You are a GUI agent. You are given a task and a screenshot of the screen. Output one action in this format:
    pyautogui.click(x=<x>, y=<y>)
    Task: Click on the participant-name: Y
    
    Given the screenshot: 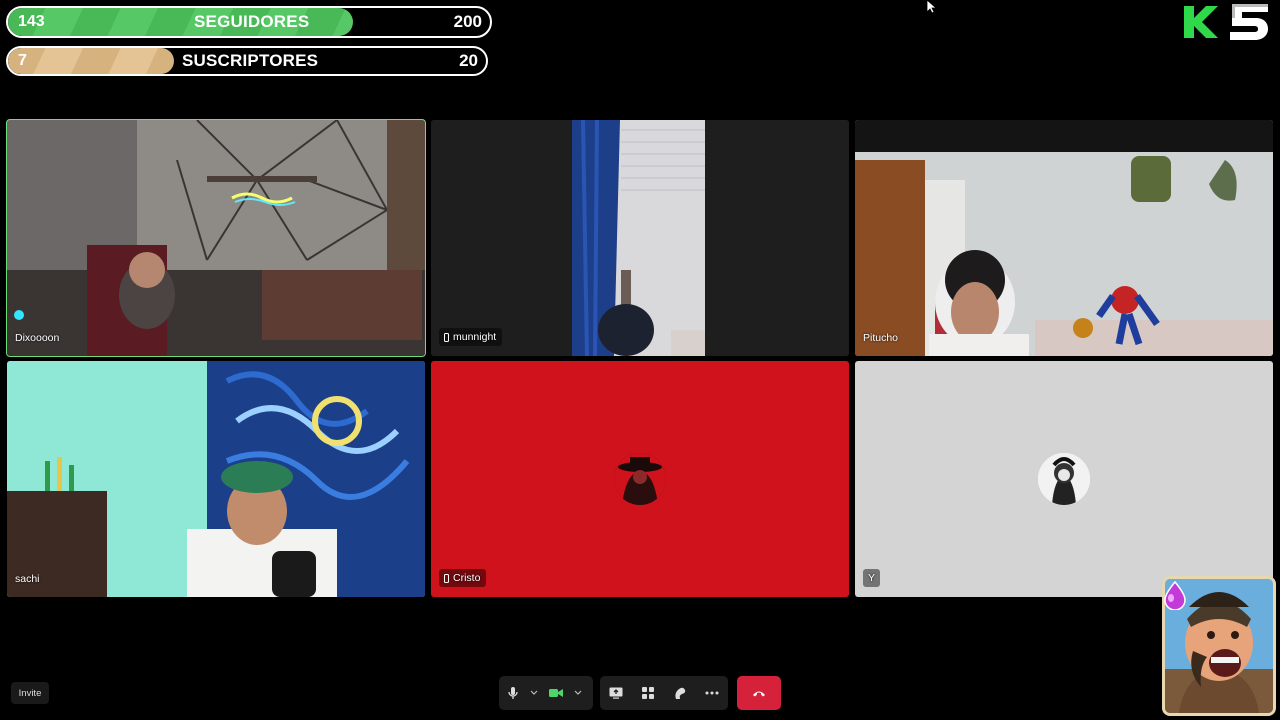 What is the action you would take?
    pyautogui.click(x=872, y=578)
    